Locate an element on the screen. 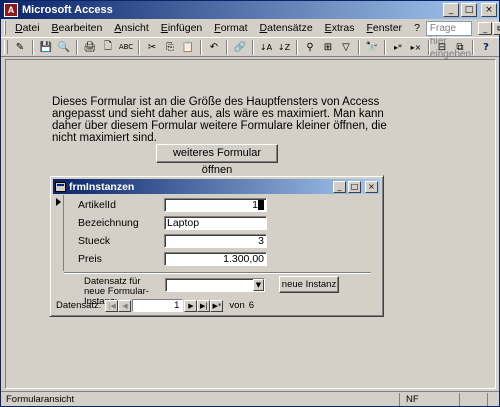  preis-field: 1.300,00 is located at coordinates (215, 259).